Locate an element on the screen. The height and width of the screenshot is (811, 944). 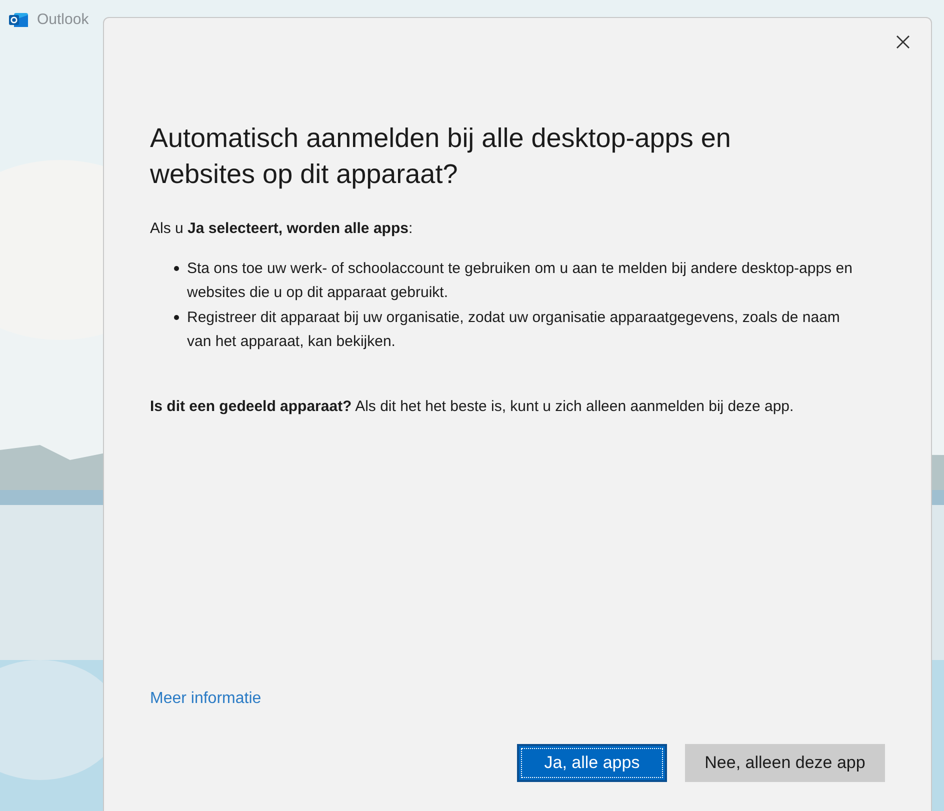
confirm-button: Ja, alle apps is located at coordinates (592, 763).